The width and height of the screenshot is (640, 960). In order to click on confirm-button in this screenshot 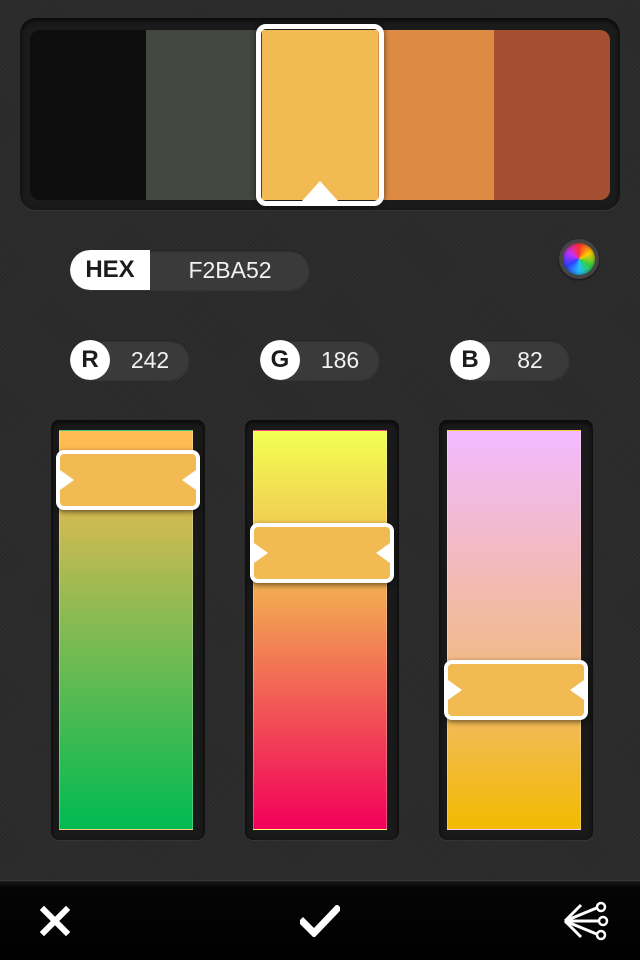, I will do `click(320, 920)`.